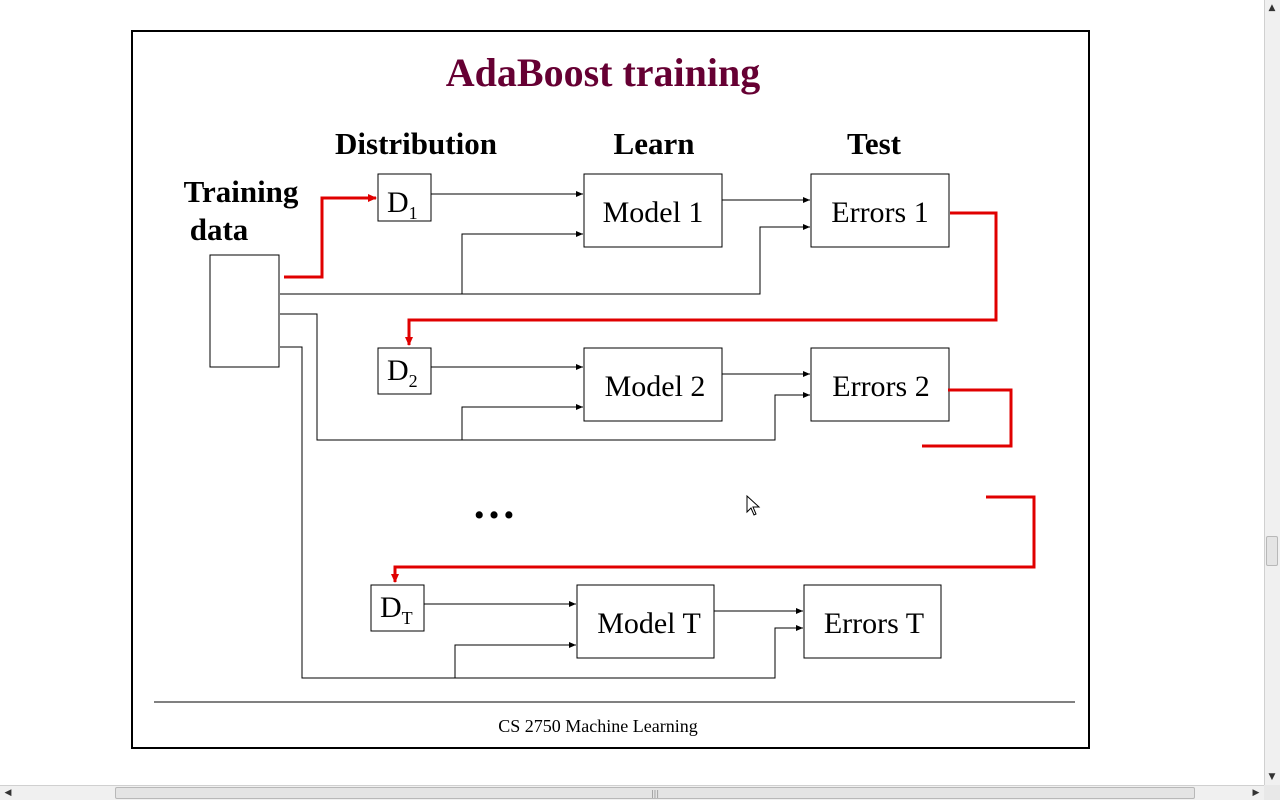 Image resolution: width=1280 pixels, height=800 pixels. What do you see at coordinates (1272, 551) in the screenshot?
I see `vertical-scroll-thumb` at bounding box center [1272, 551].